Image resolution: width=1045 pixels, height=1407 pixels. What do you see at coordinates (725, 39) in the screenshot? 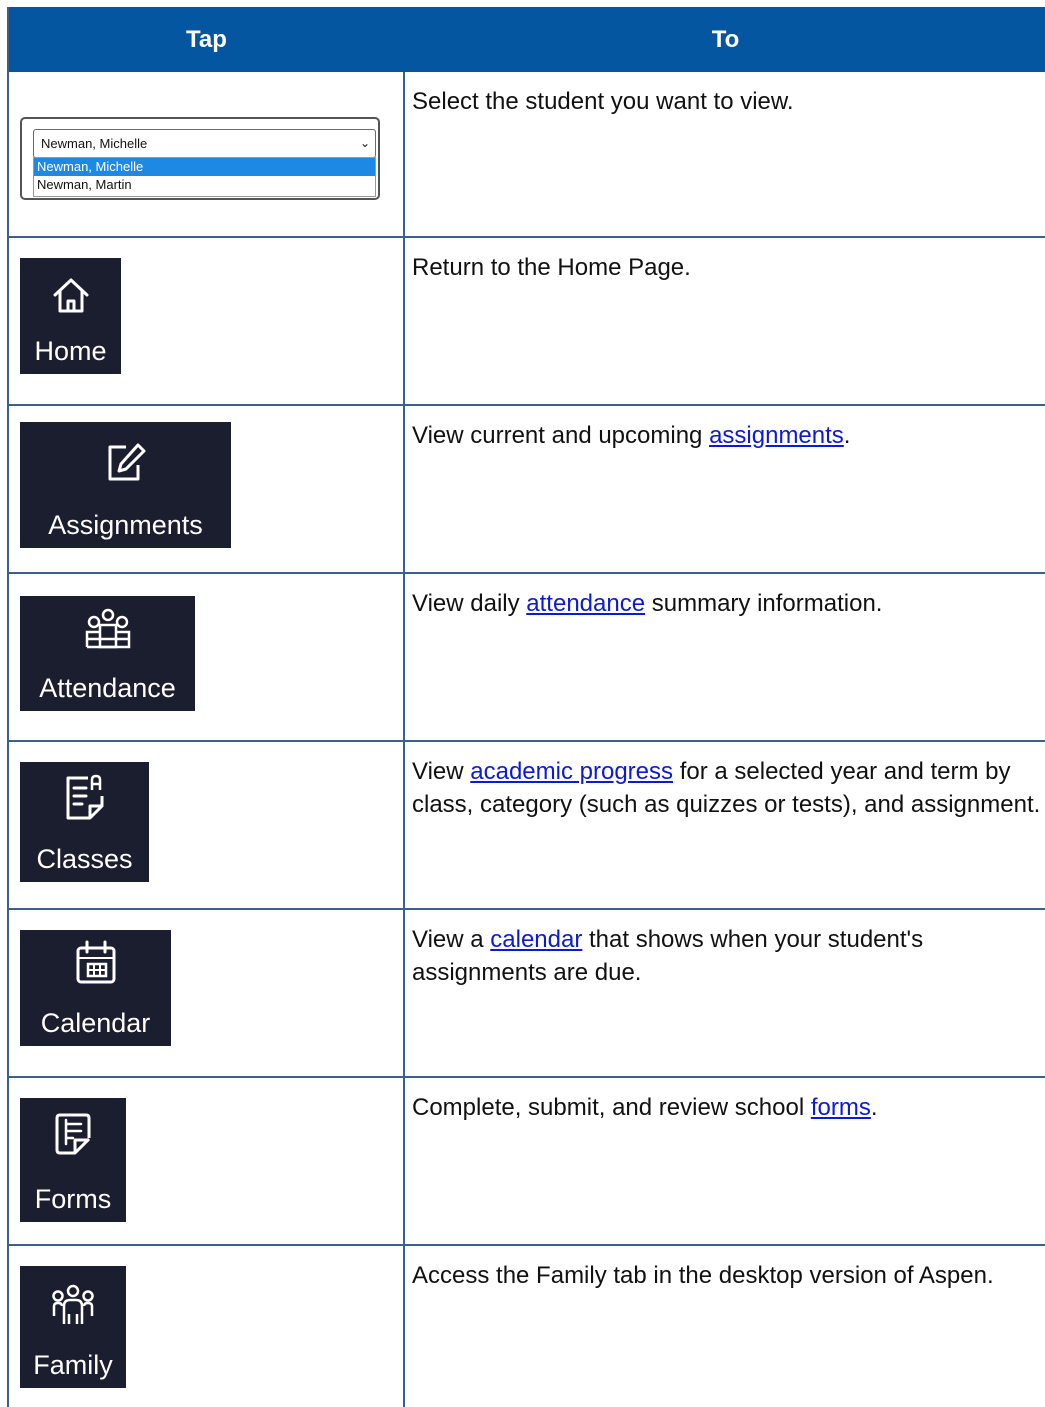
I see `header-to: To` at bounding box center [725, 39].